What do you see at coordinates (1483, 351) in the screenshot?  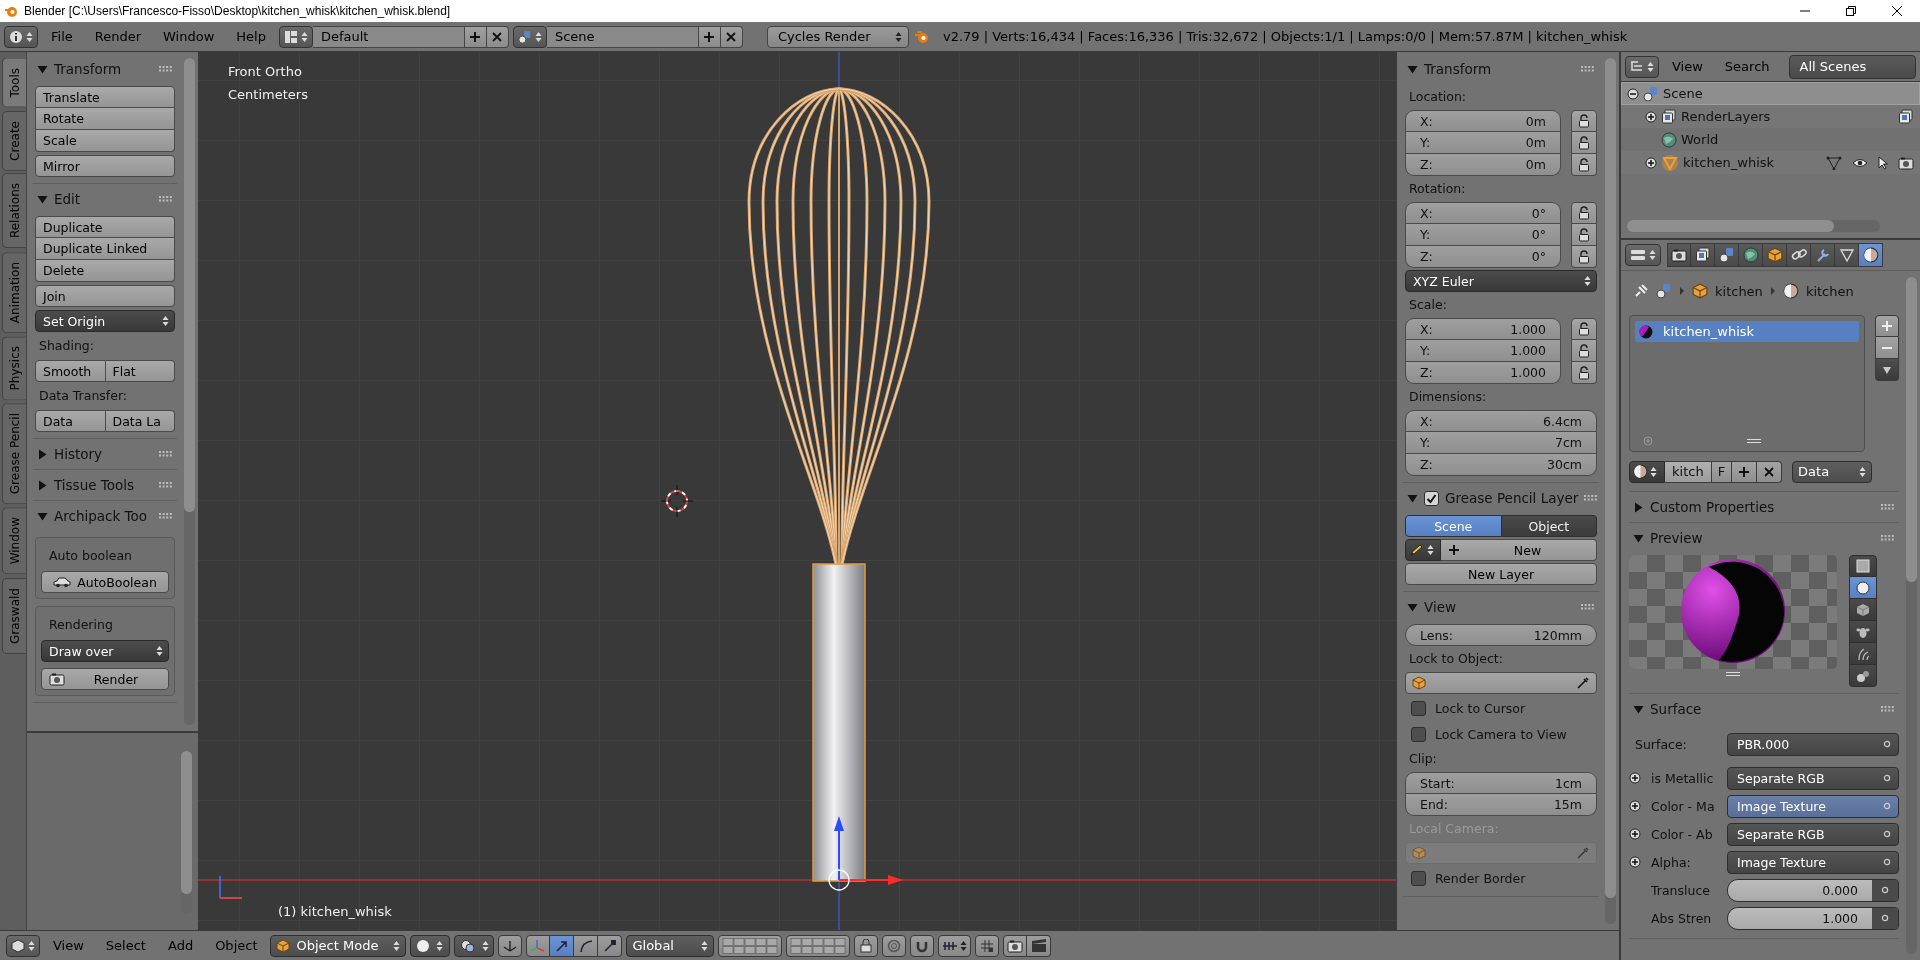 I see `number-field: Y: 1.000` at bounding box center [1483, 351].